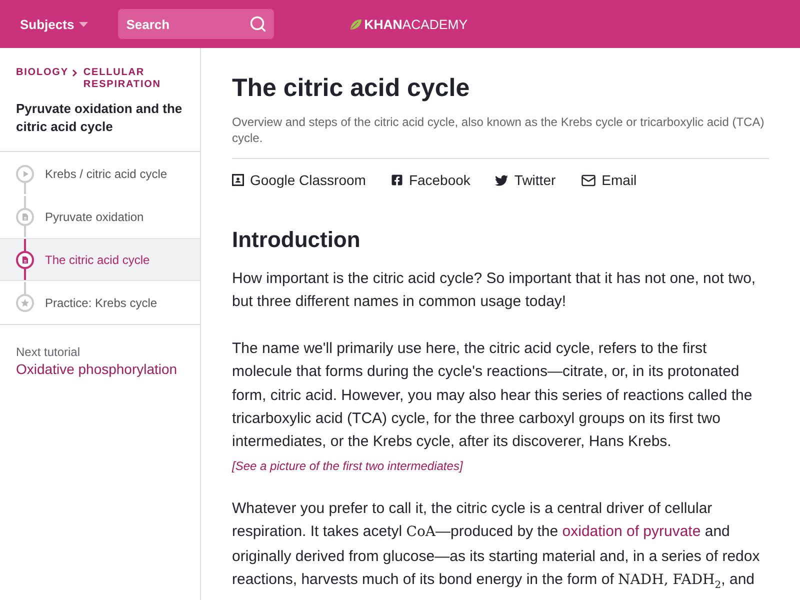  I want to click on text-link: oxidation of pyruvate, so click(631, 531).